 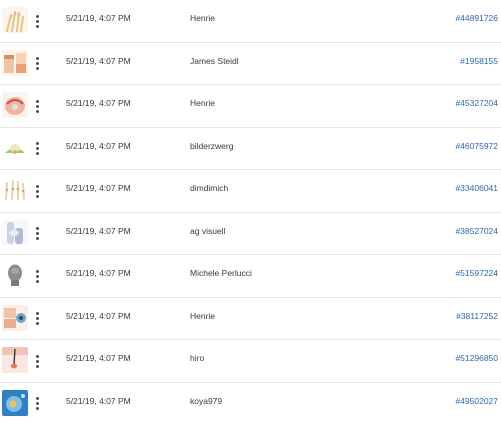 I want to click on file-id-link: #44891726, so click(x=476, y=18).